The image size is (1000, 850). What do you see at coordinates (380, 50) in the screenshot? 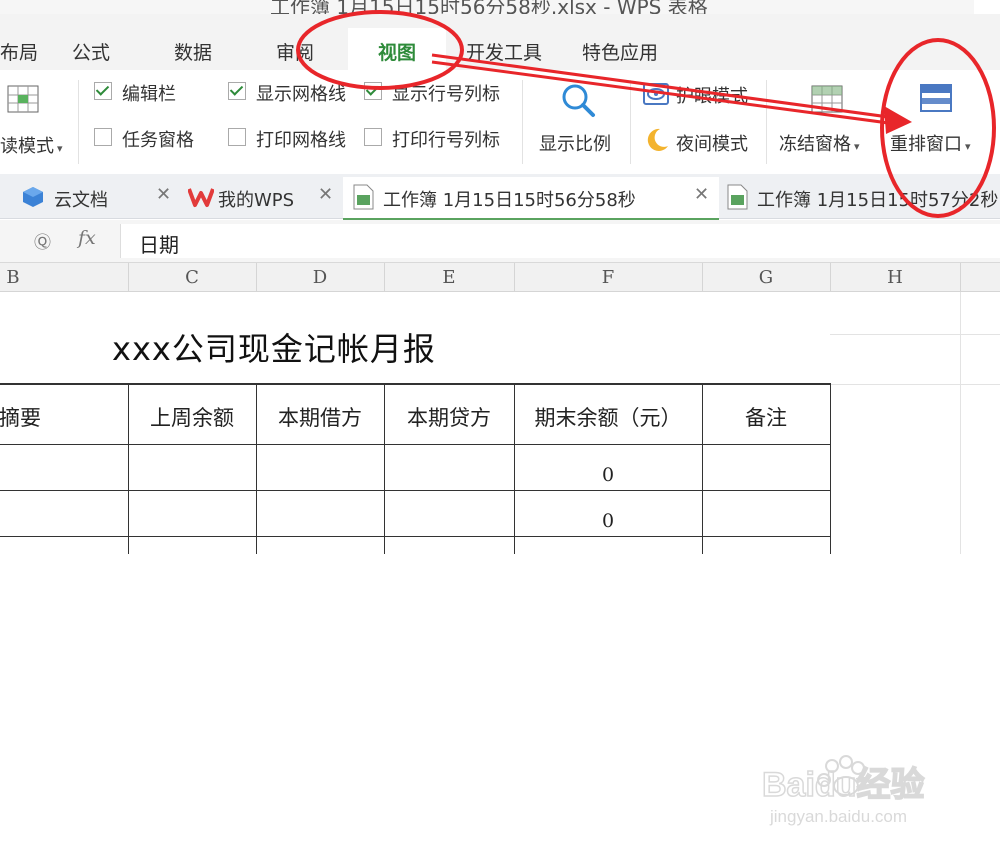
I see `annotation-ellipse-view-tab` at bounding box center [380, 50].